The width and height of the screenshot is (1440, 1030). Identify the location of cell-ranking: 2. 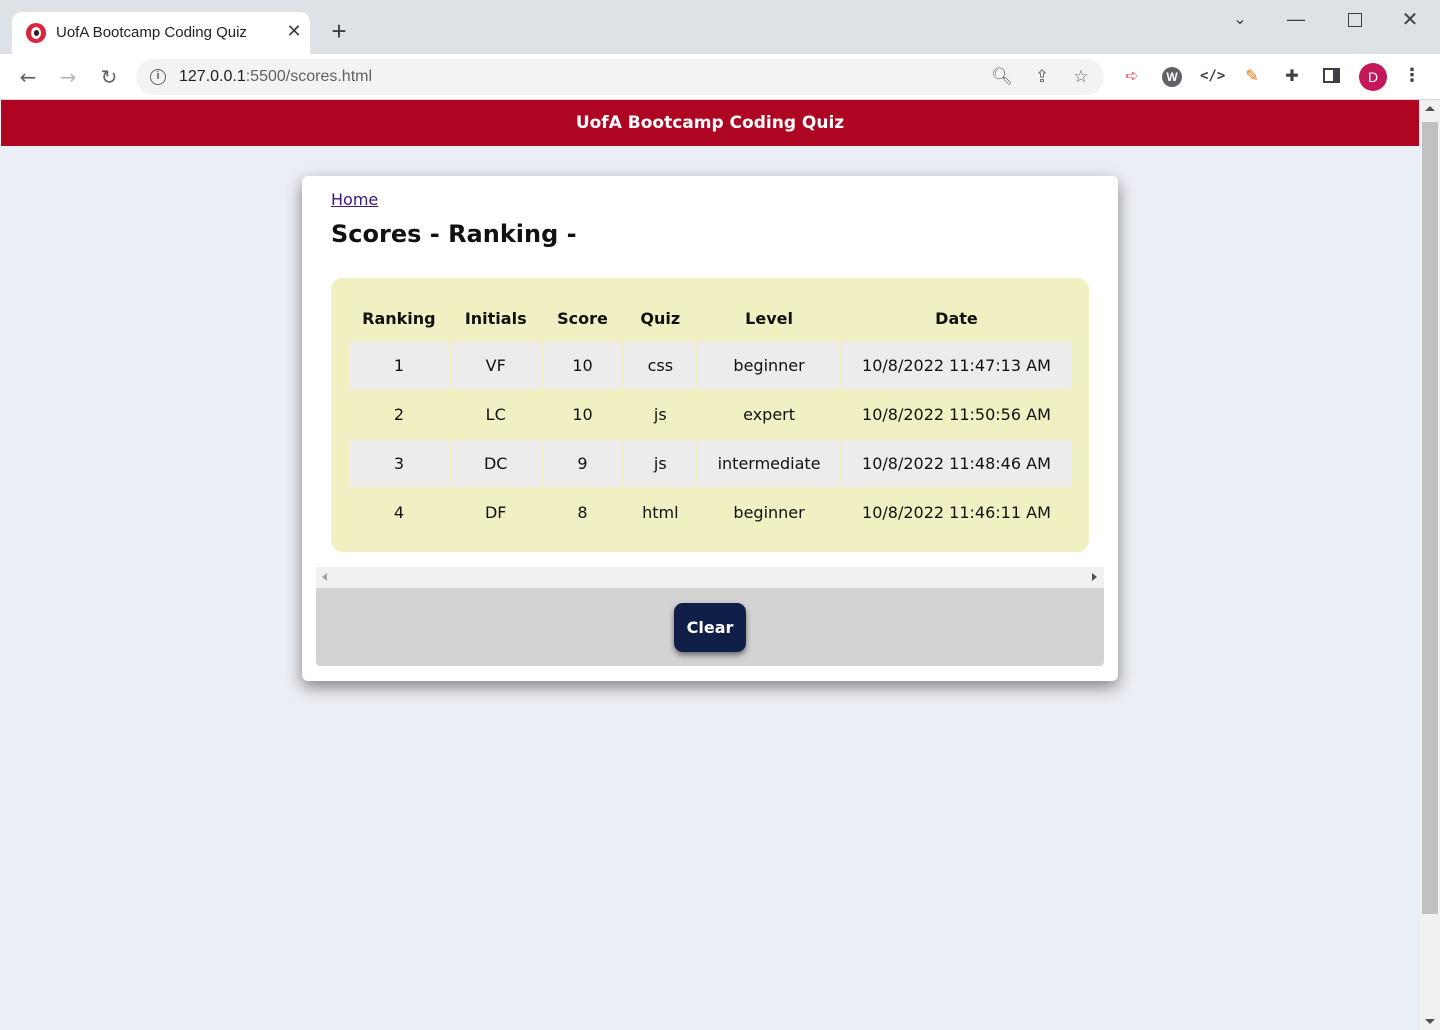
(398, 414).